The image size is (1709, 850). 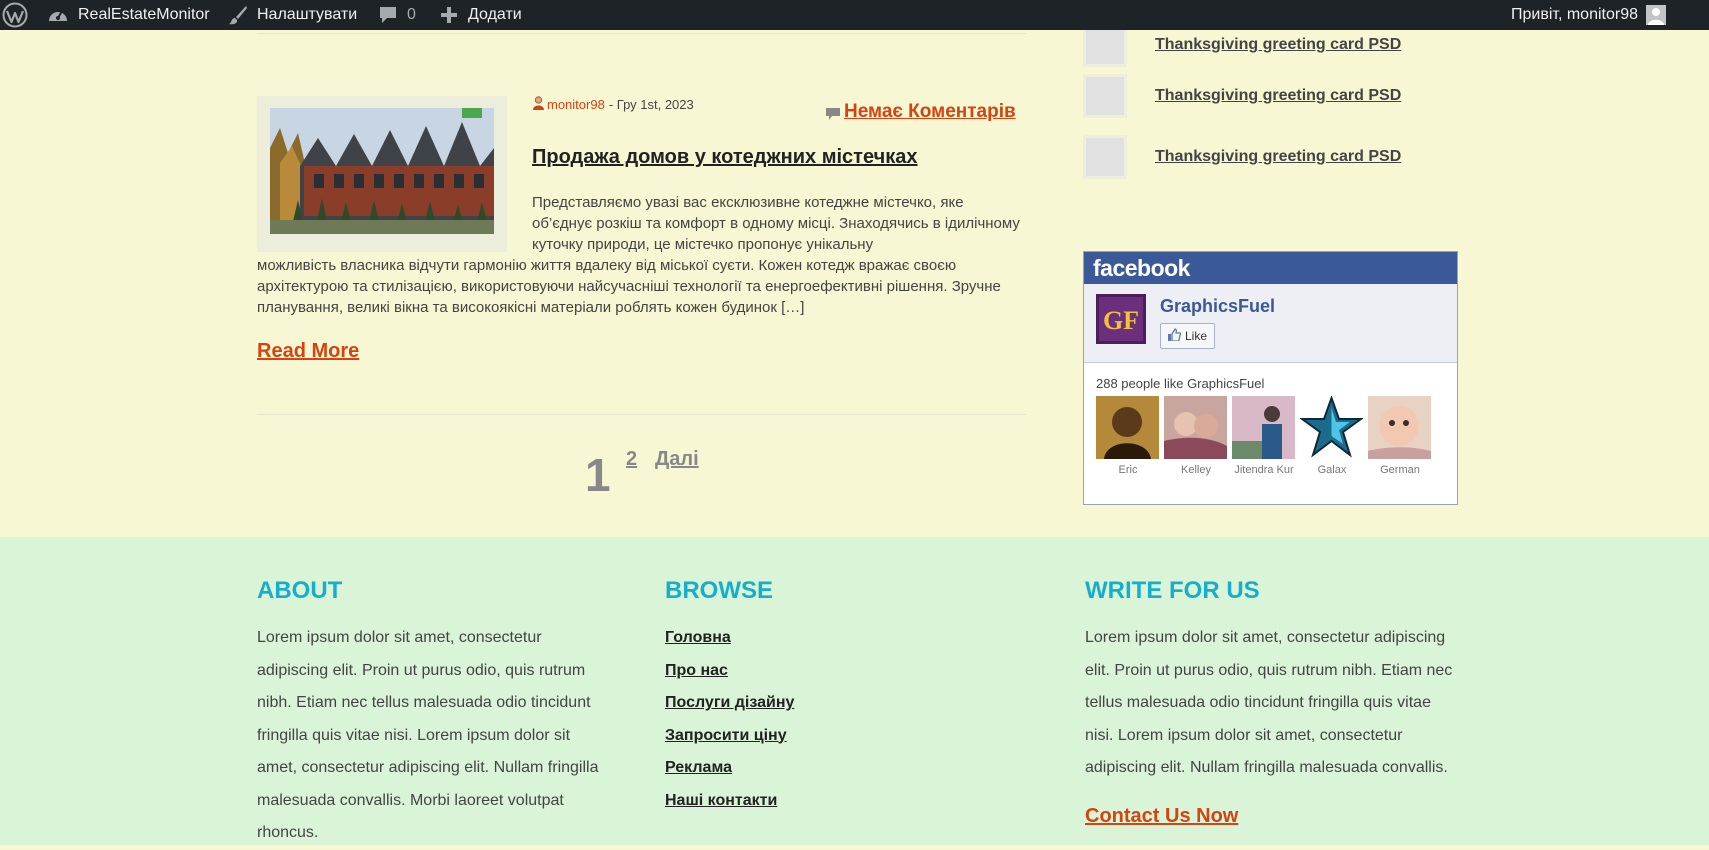 I want to click on footer-link-about: Про нас, so click(x=729, y=671).